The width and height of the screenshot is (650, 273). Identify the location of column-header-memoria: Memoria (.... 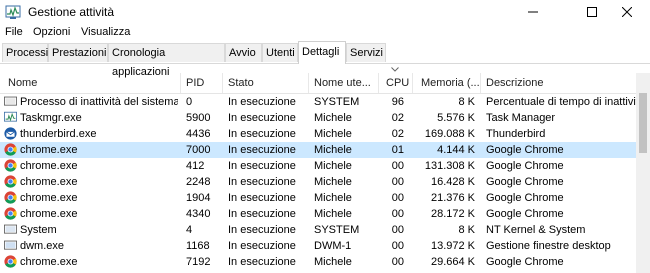
(450, 83).